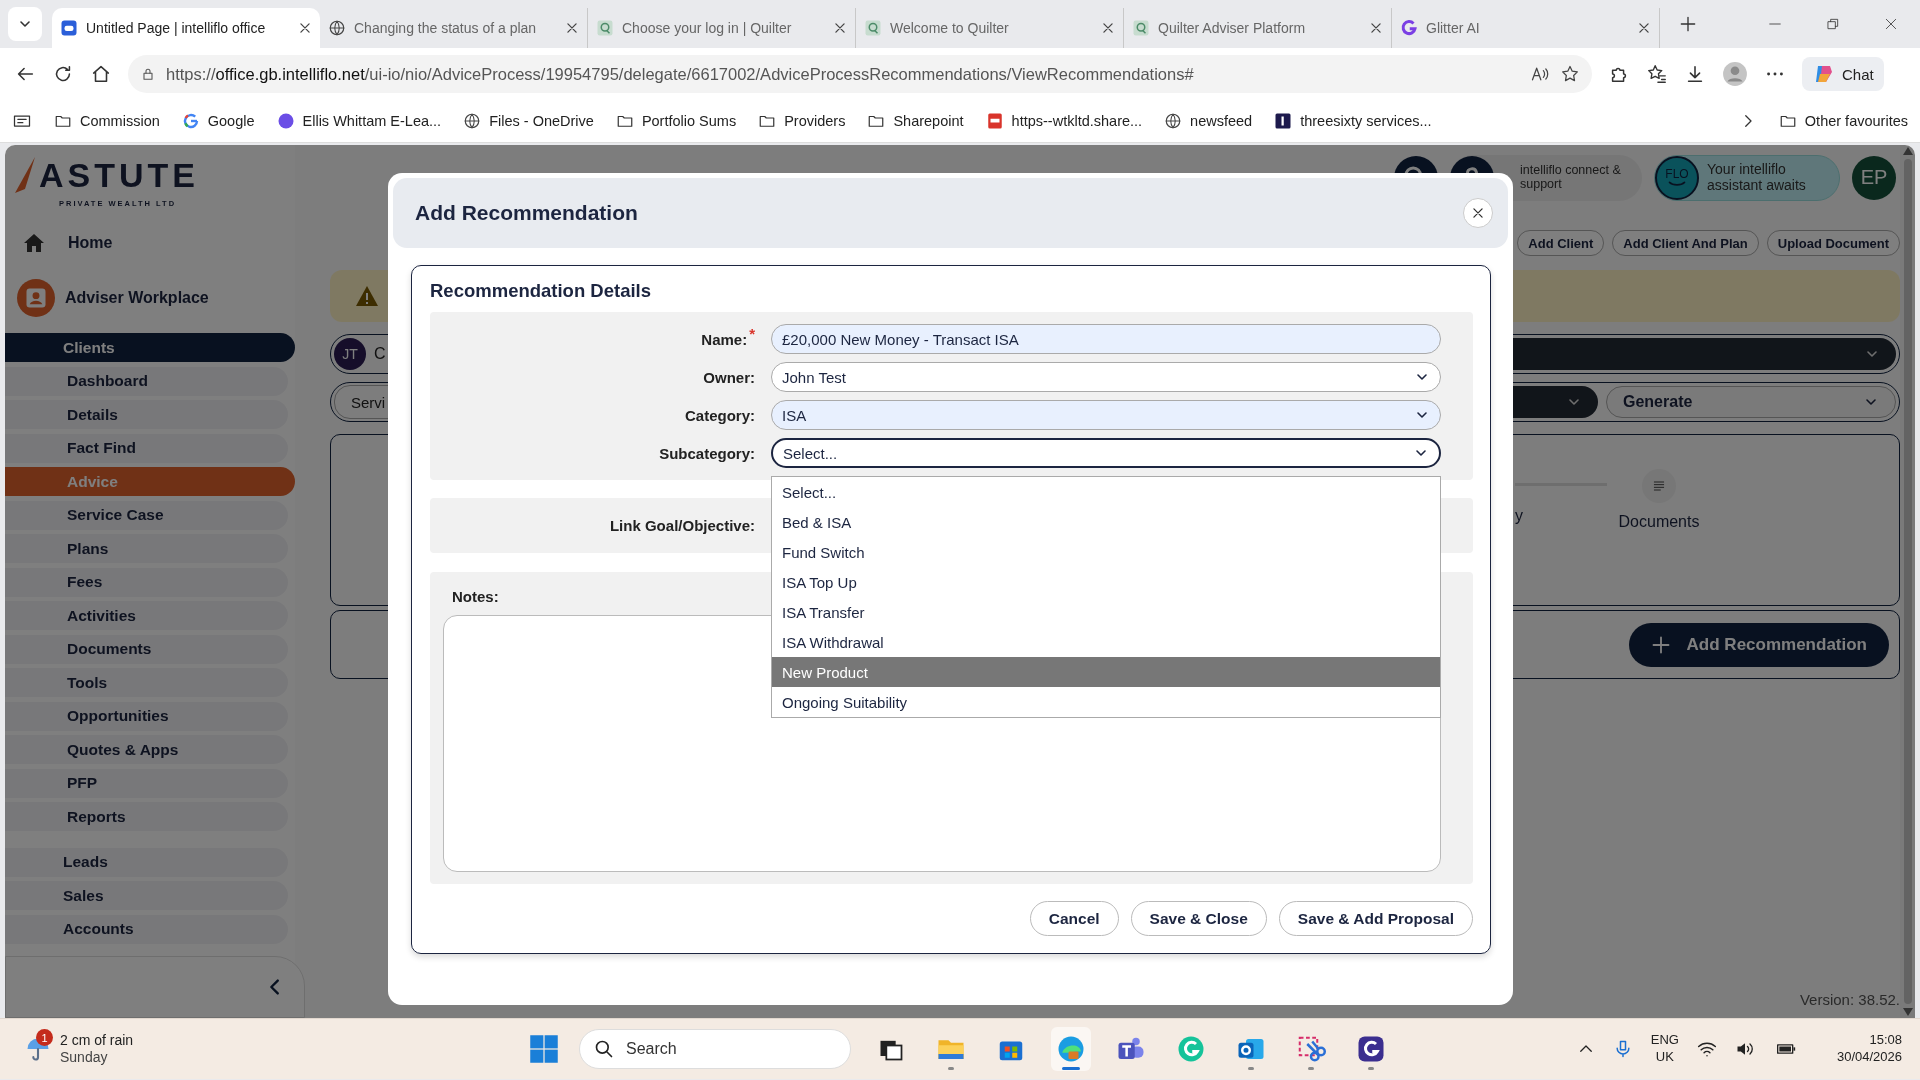  Describe the element at coordinates (1657, 74) in the screenshot. I see `favorites-icon` at that location.